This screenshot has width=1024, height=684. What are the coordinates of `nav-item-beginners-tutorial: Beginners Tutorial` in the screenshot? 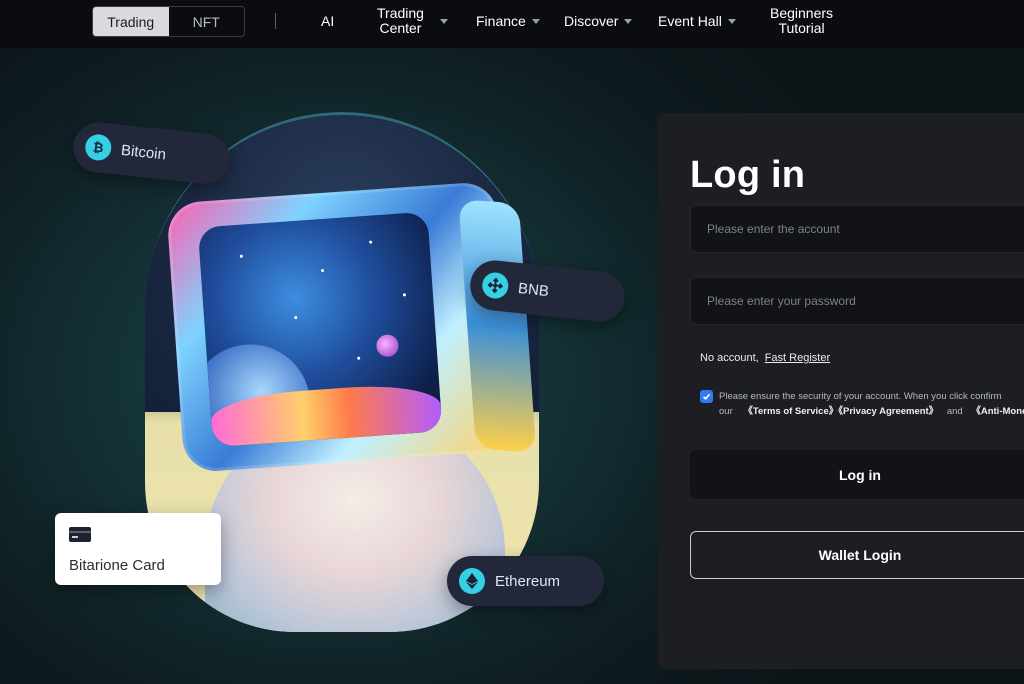 It's located at (801, 21).